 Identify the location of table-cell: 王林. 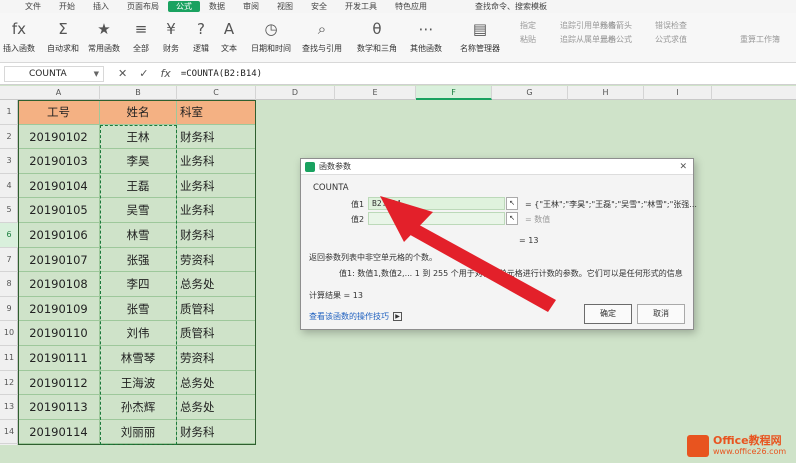
(138, 137).